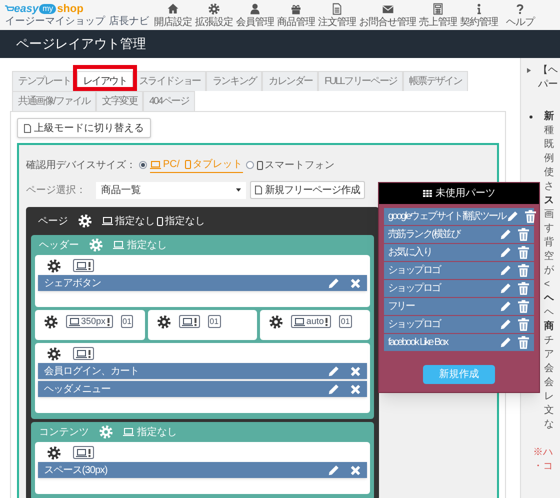 The image size is (560, 498). I want to click on advanced-mode-button: 上級モードに切り替える, so click(84, 128).